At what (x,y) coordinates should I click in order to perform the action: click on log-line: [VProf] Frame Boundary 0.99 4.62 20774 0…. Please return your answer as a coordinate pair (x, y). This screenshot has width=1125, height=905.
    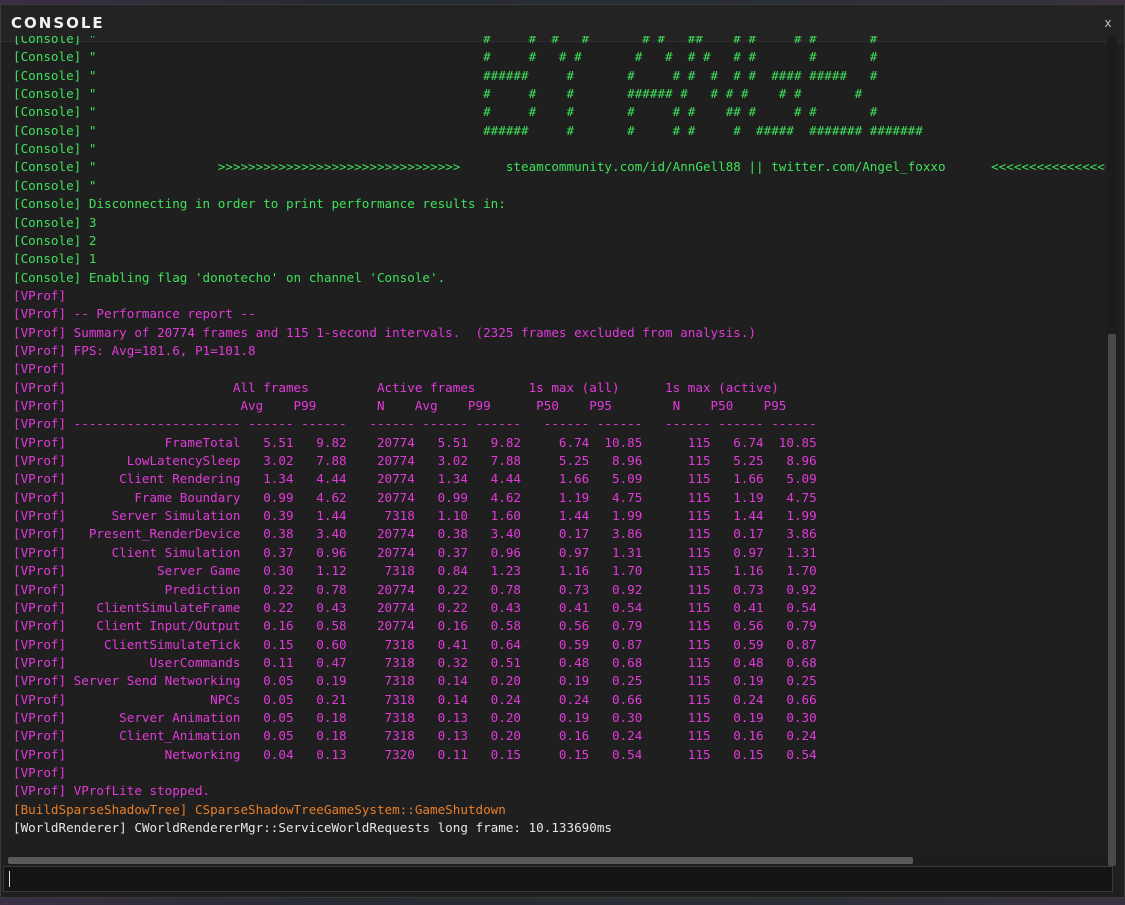
    Looking at the image, I should click on (415, 497).